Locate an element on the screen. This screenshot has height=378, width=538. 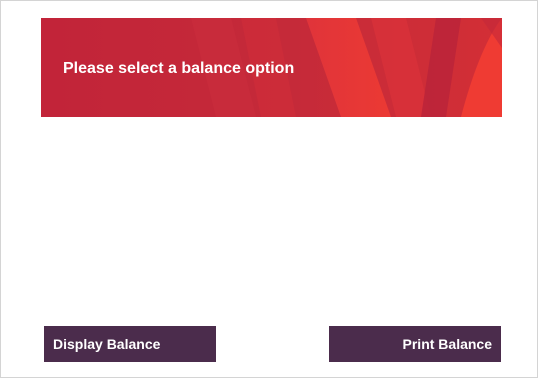
display-balance-button: Display Balance is located at coordinates (130, 344).